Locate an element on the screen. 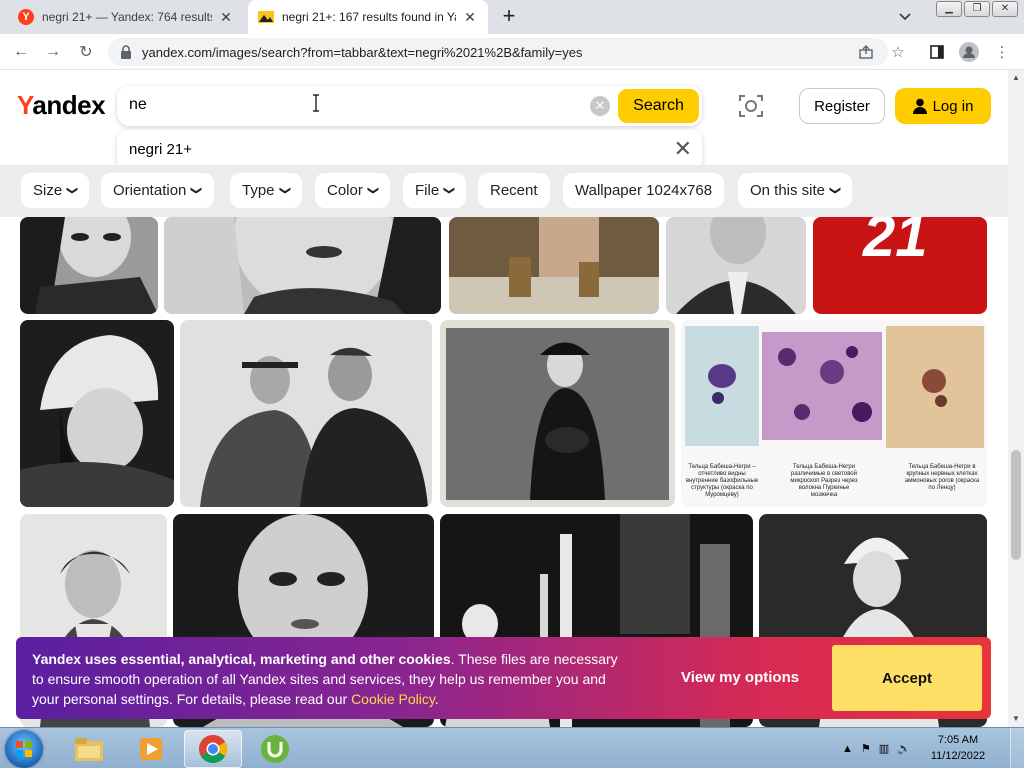 The height and width of the screenshot is (768, 1024). filter-recent: Recent is located at coordinates (514, 190).